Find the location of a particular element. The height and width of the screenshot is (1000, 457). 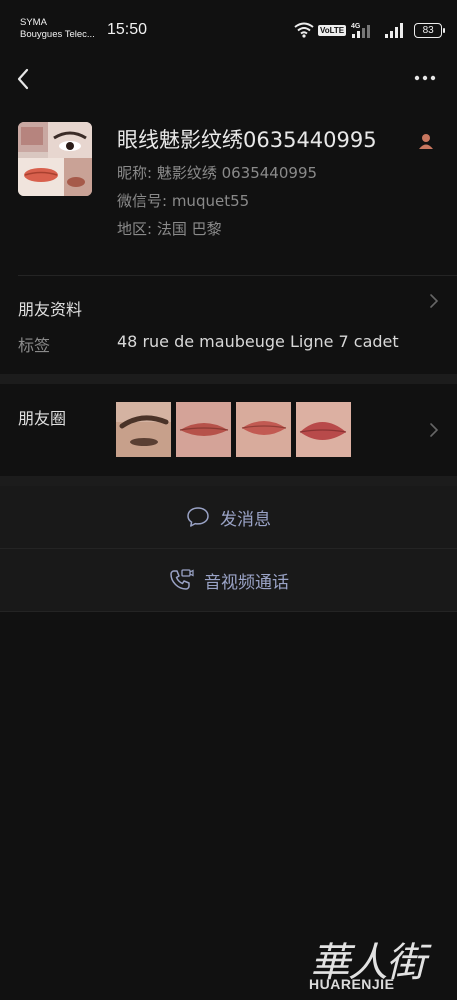

more-icon is located at coordinates (425, 78).